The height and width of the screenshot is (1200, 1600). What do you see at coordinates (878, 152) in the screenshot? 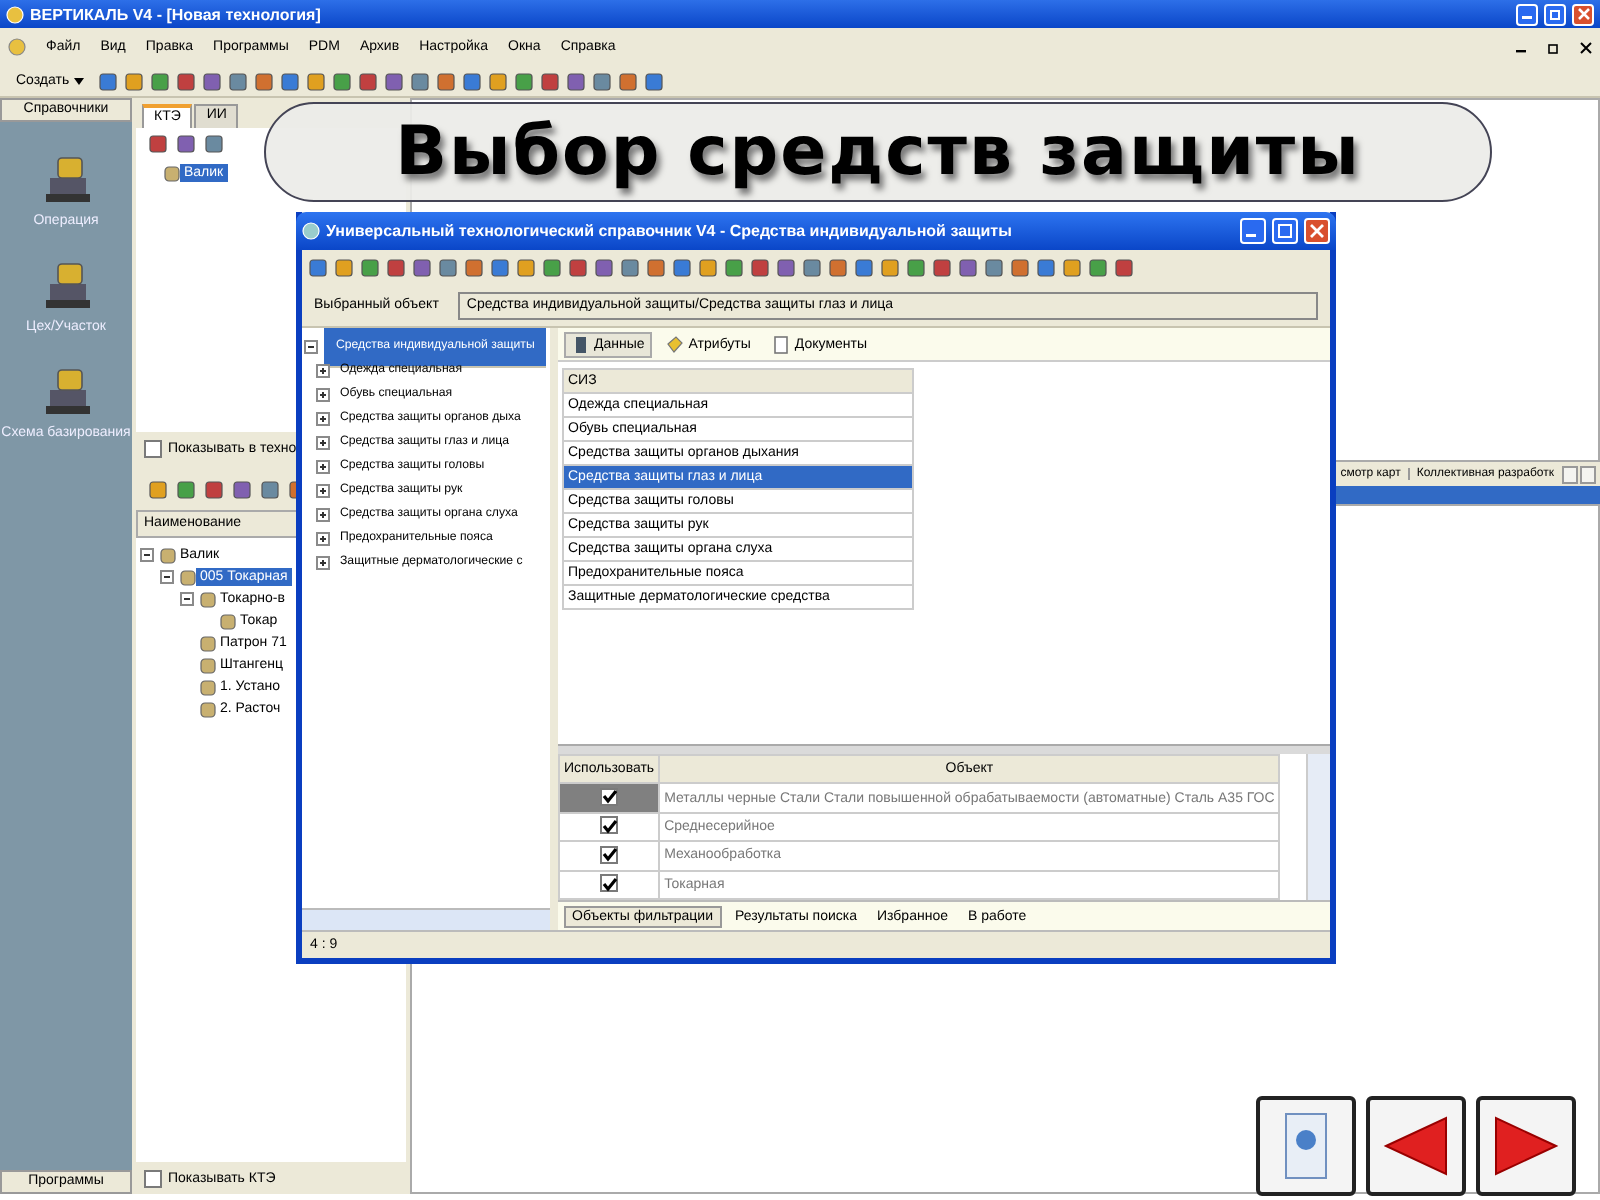
I see `slide-title: Выбор средств защиты` at bounding box center [878, 152].